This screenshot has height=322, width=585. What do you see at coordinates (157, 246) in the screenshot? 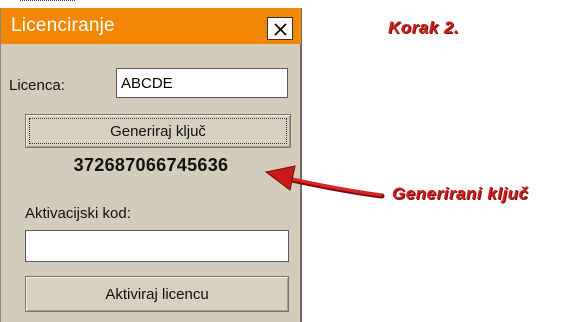
I see `activation-code-input` at bounding box center [157, 246].